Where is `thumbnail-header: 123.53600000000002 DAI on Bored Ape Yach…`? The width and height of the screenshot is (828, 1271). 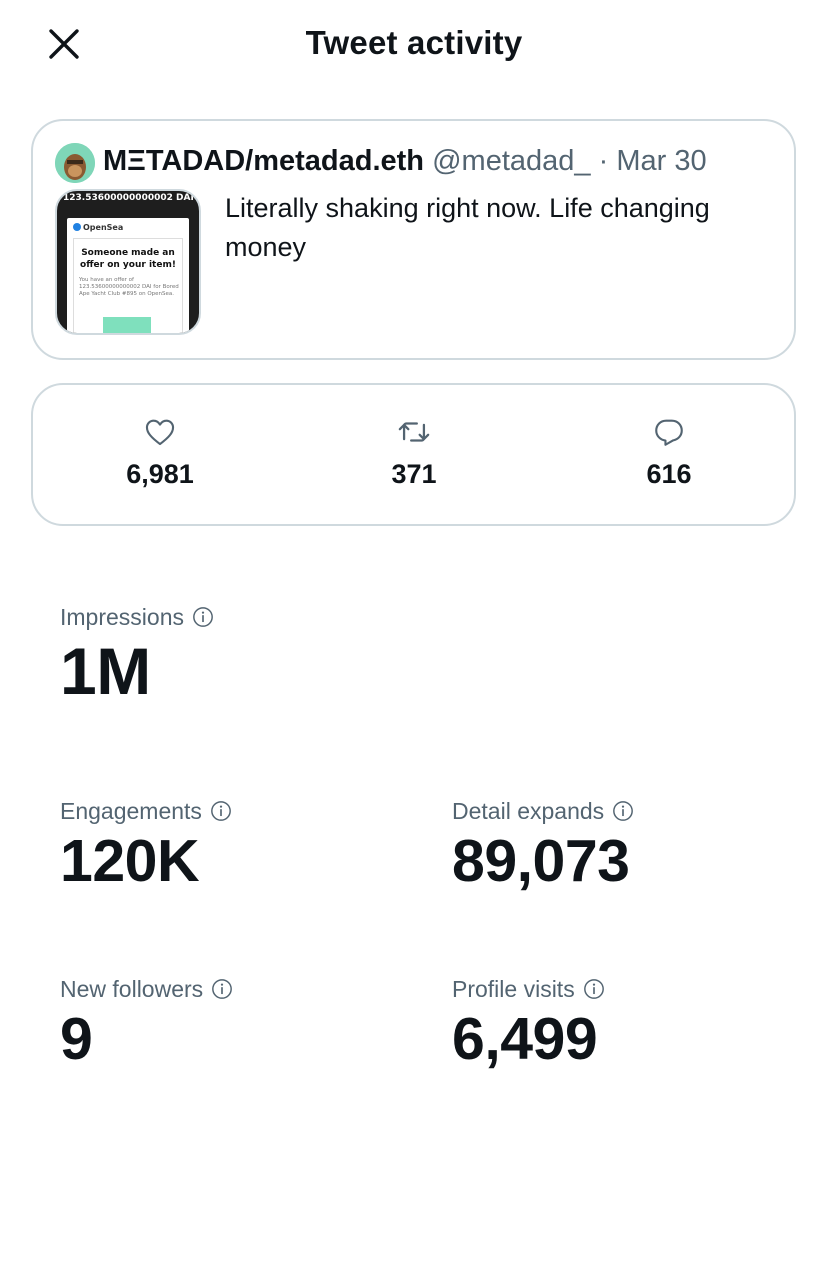
thumbnail-header: 123.53600000000002 DAI on Bored Ape Yach… is located at coordinates (129, 198).